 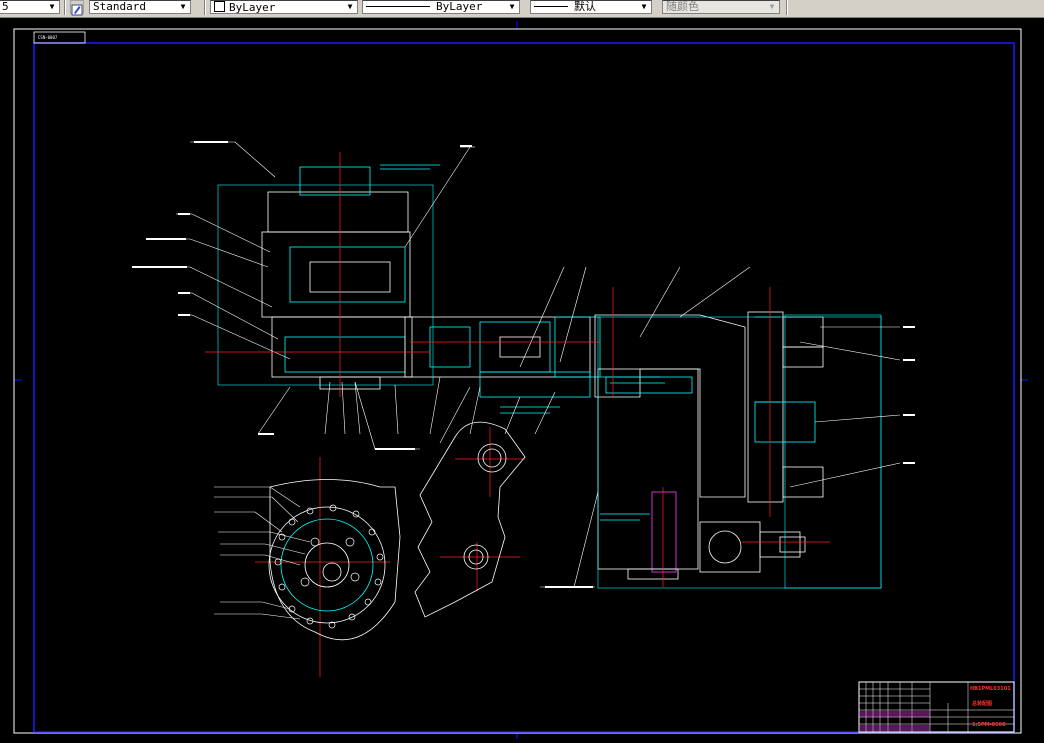 I want to click on lineweight-dropdown: 默认 ▼, so click(x=591, y=7).